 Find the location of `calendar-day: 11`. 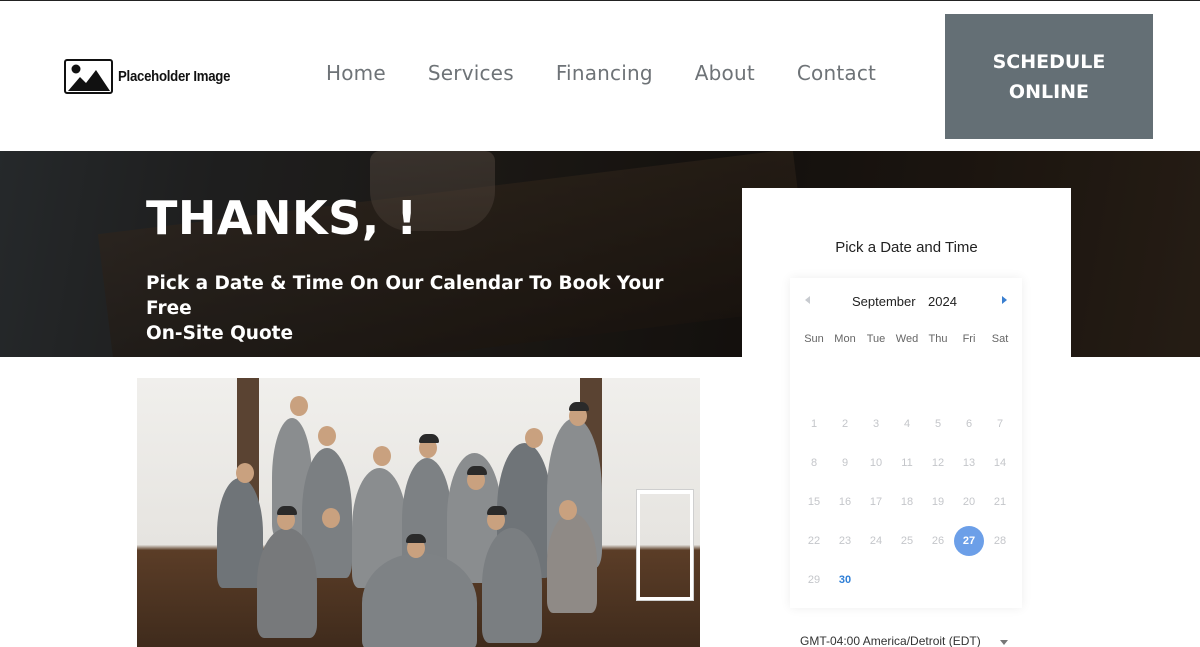

calendar-day: 11 is located at coordinates (907, 463).